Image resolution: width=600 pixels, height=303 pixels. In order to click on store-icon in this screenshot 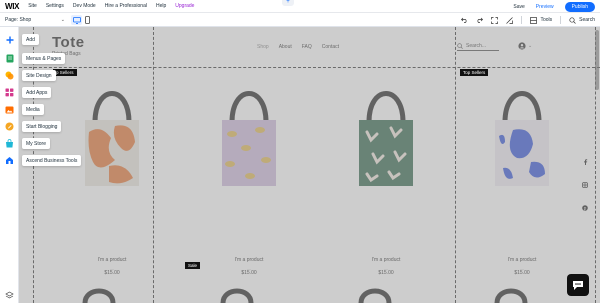, I will do `click(9, 143)`.